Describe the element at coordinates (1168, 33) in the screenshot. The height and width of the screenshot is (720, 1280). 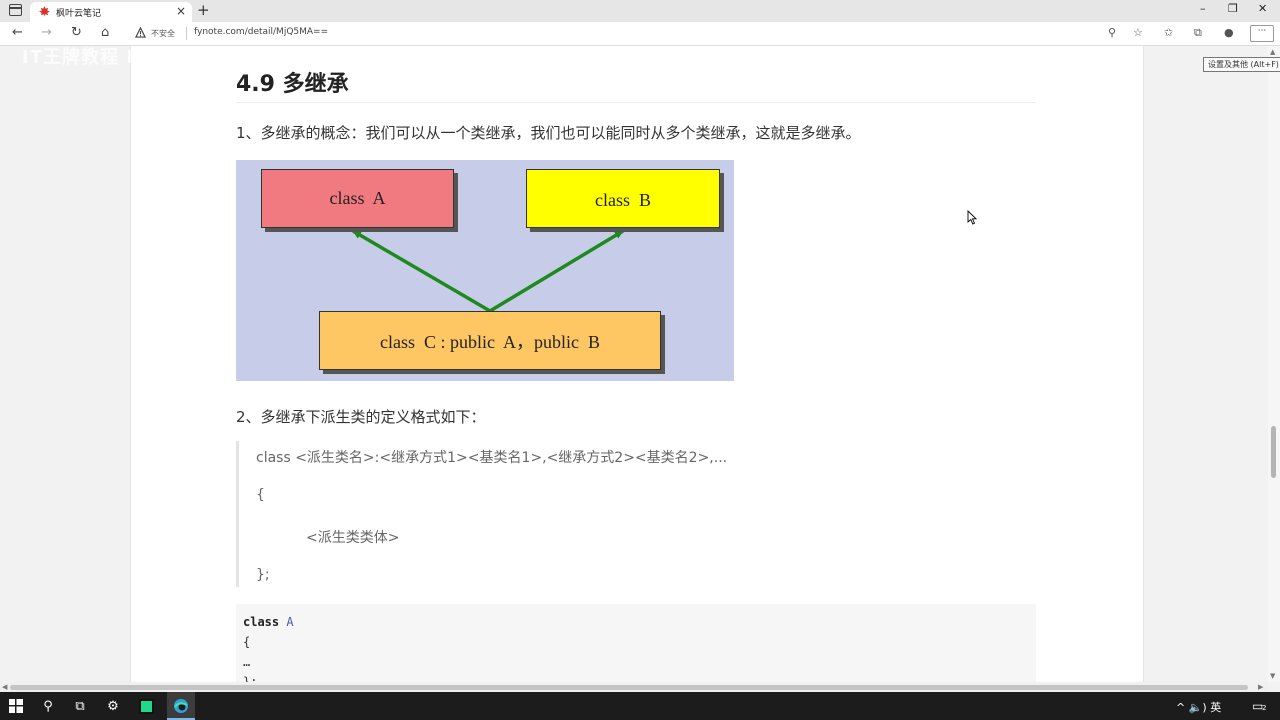
I see `favorites-icon: ✩` at that location.